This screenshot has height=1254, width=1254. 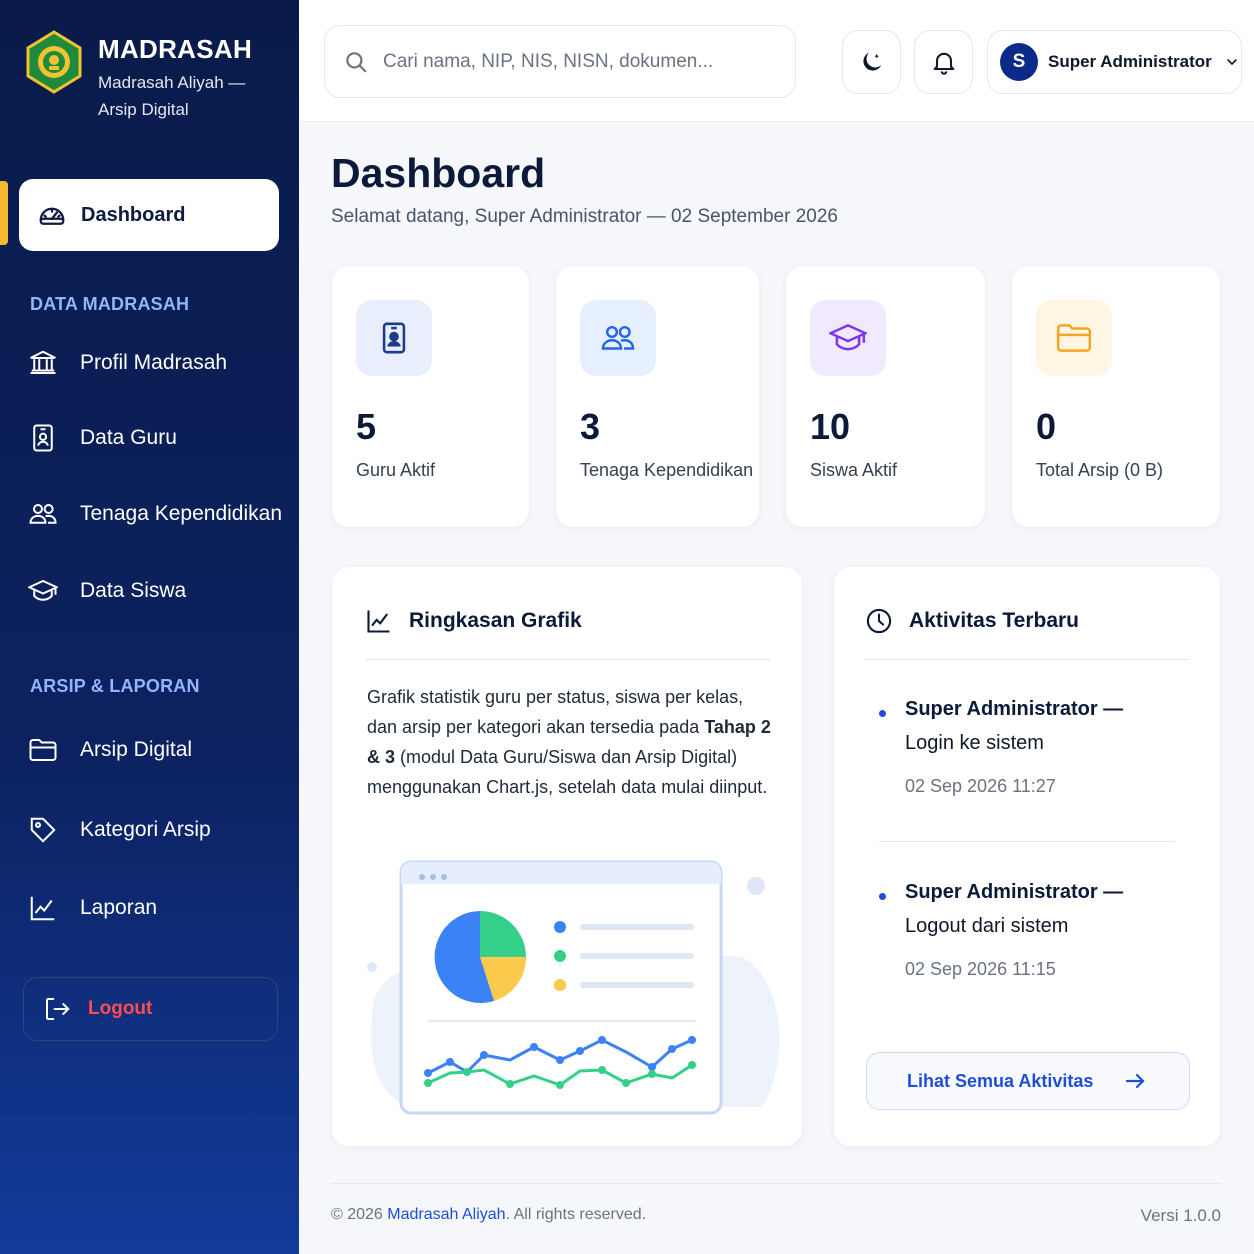 I want to click on stat-card-total-arsip: 0 Total Arsip (0 B), so click(x=1116, y=396).